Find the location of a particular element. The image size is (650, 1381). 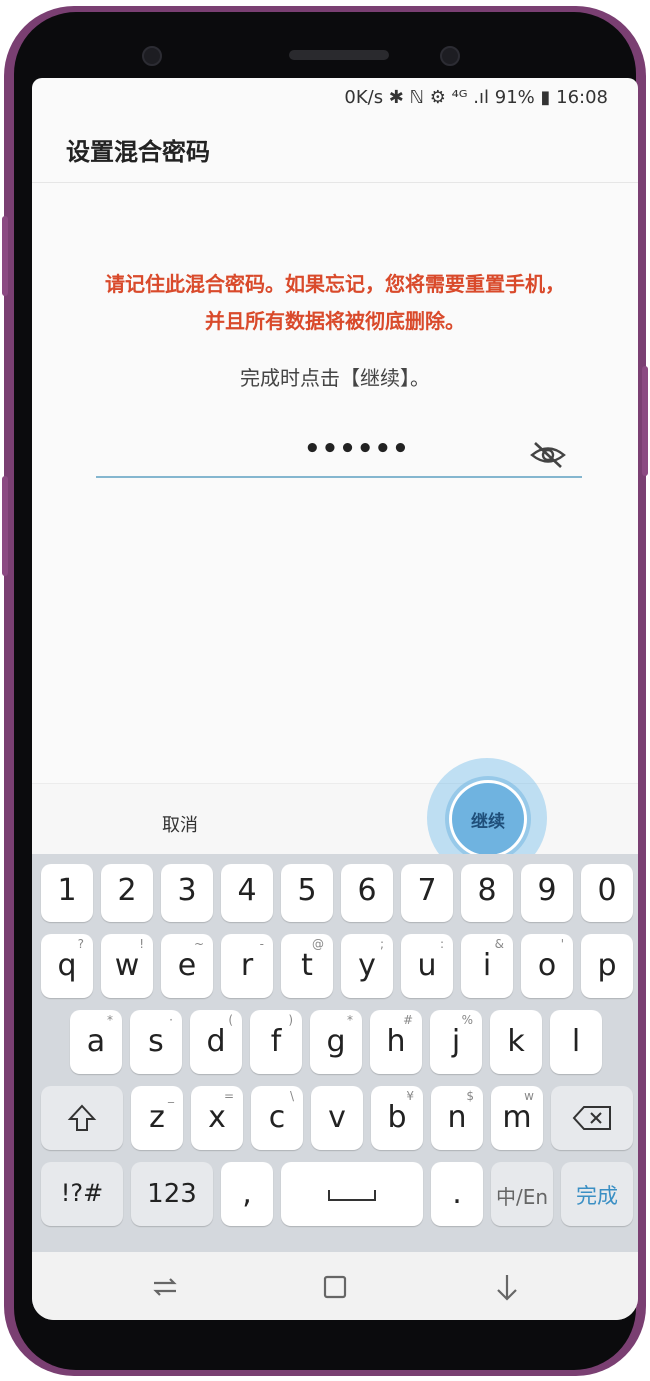

key-d: ( d is located at coordinates (216, 1042).